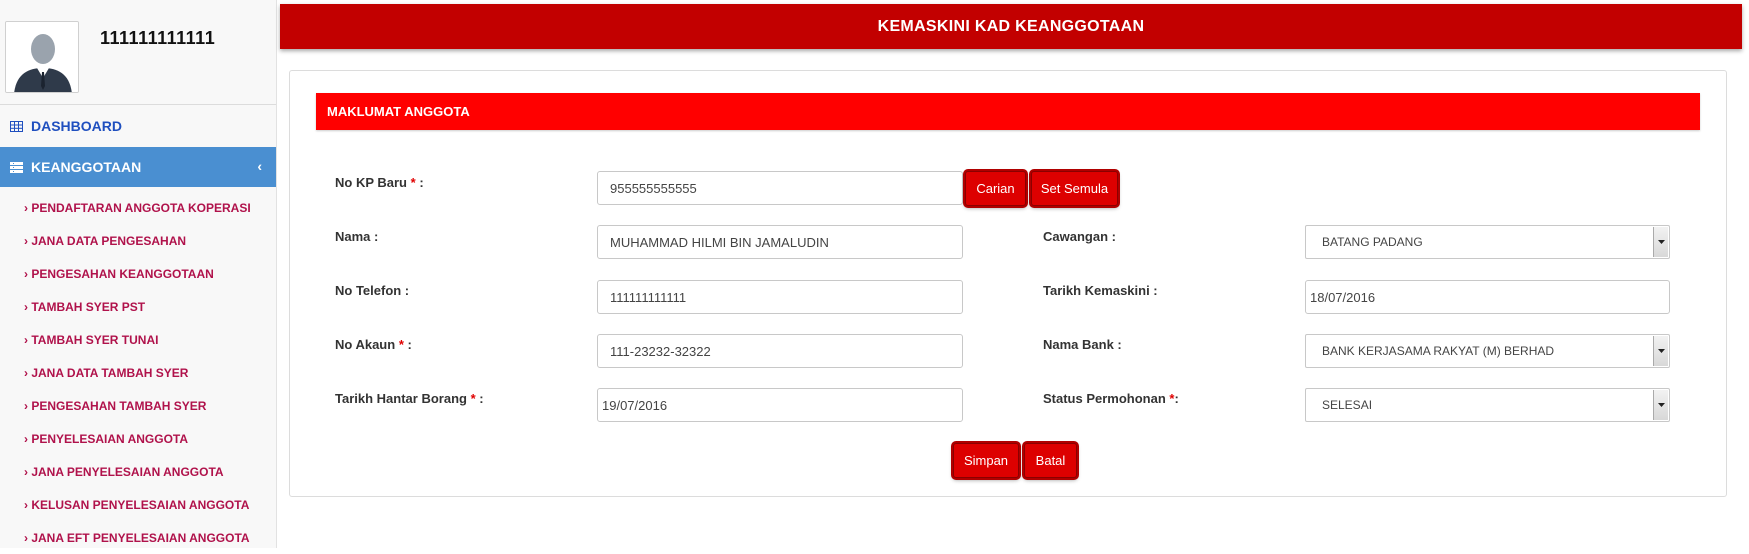 The image size is (1749, 554). I want to click on cawangan-select: BATANG PADANG, so click(1487, 242).